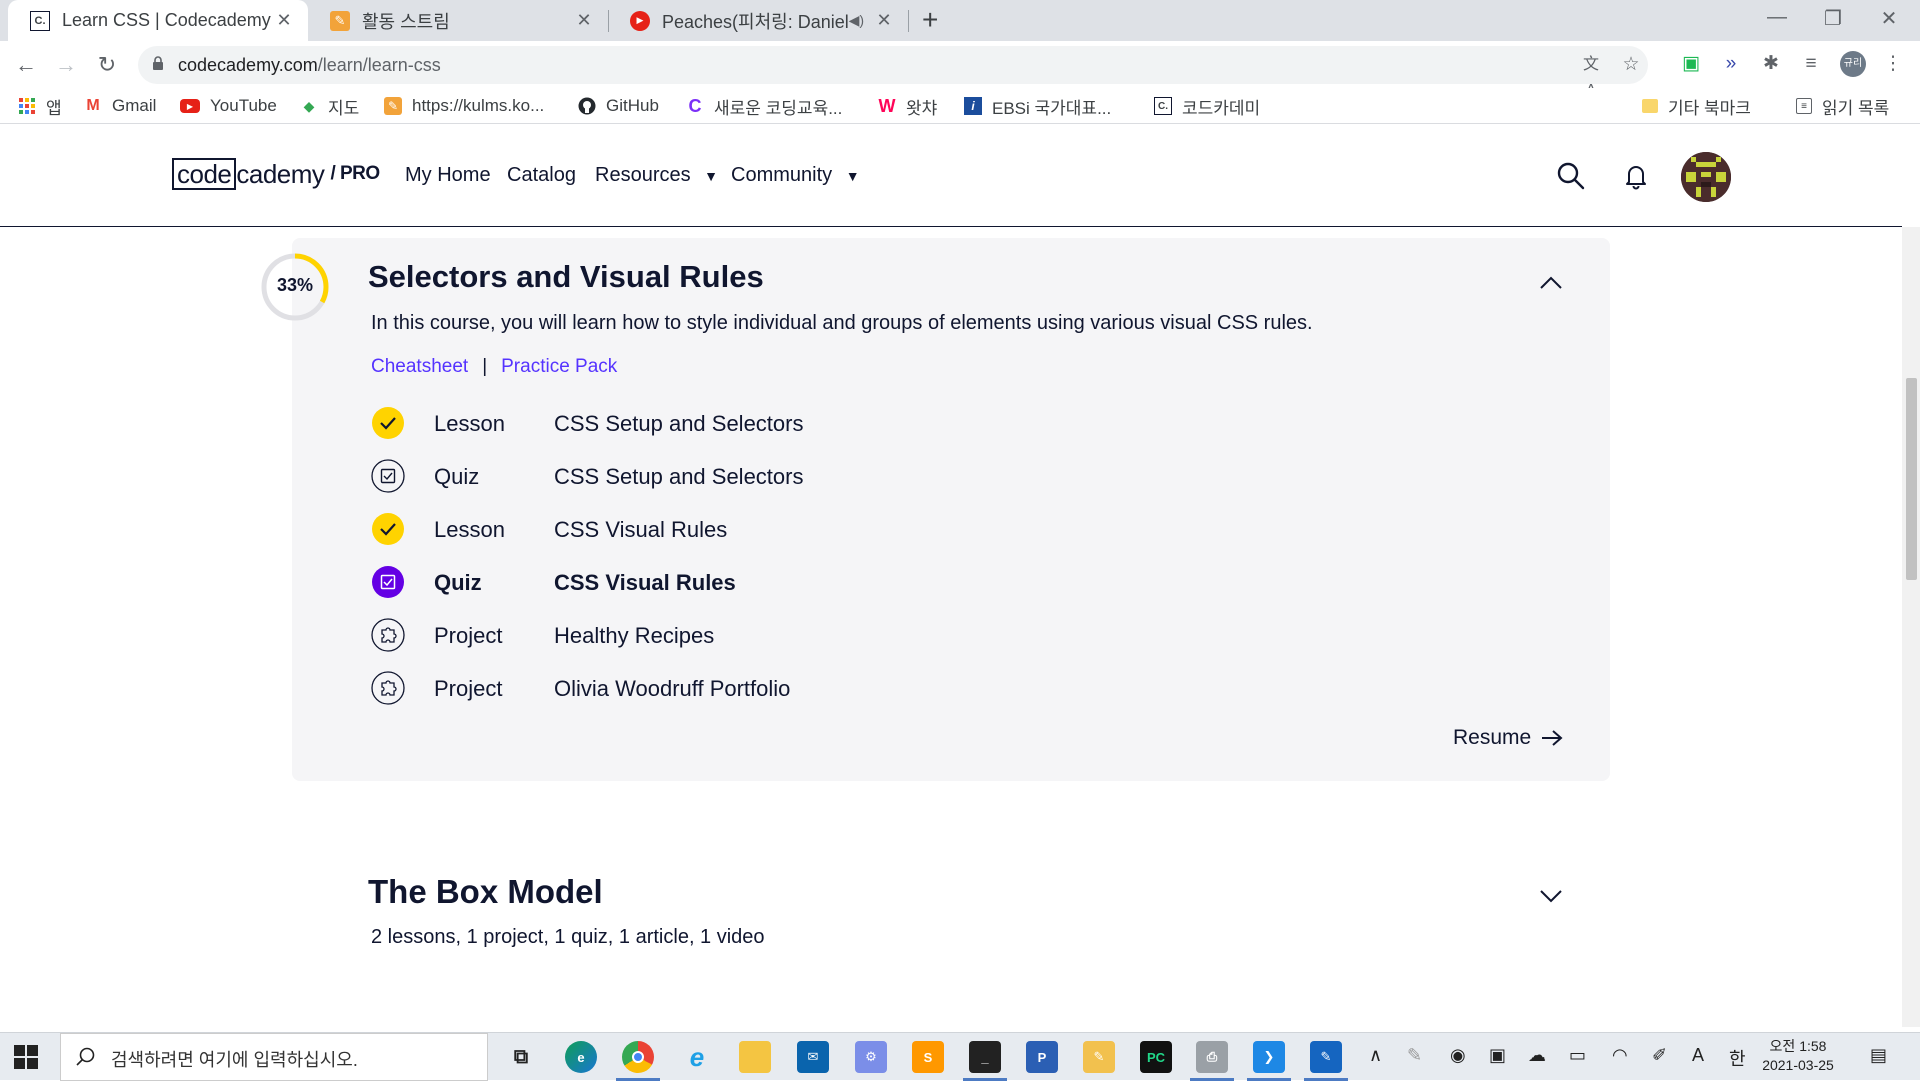 This screenshot has height=1081, width=1920. Describe the element at coordinates (755, 1057) in the screenshot. I see `file-explorer-icon` at that location.